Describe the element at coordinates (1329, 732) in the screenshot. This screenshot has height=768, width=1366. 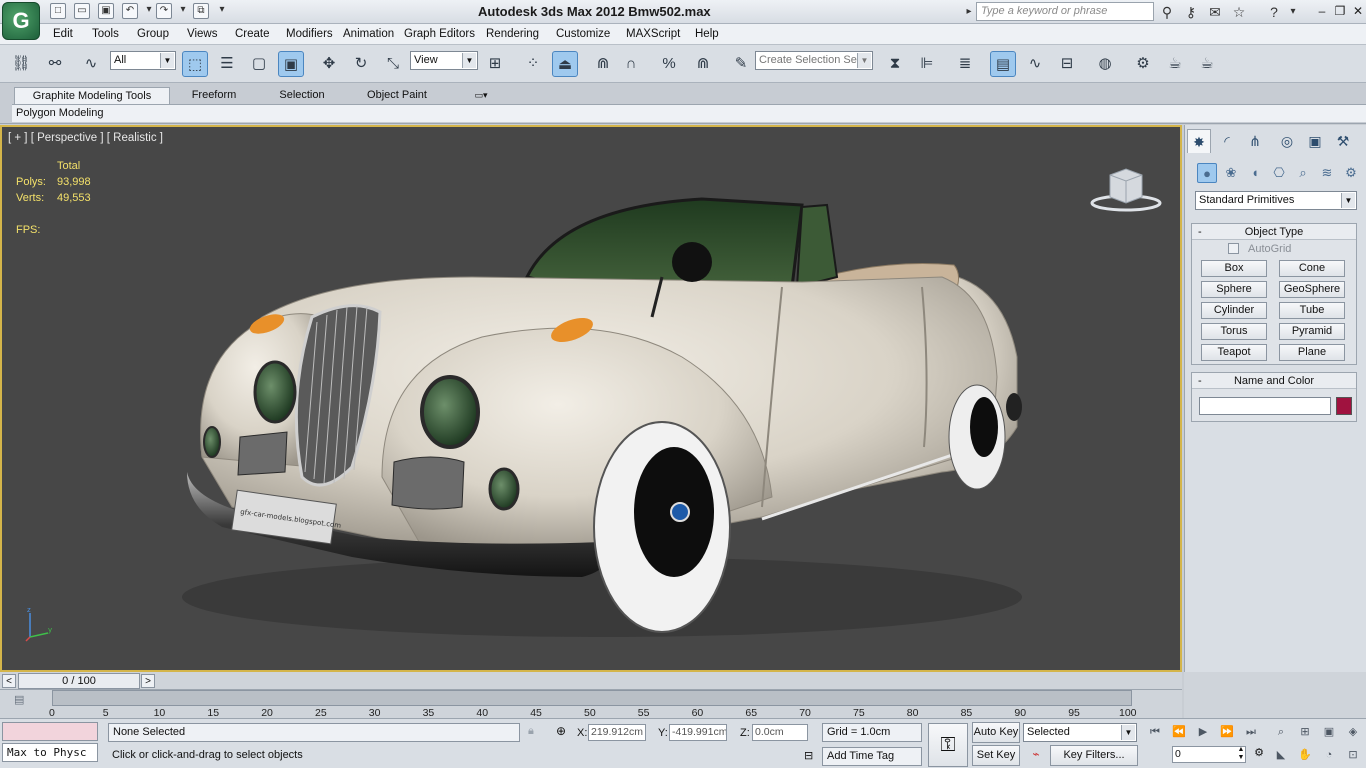
I see `zoom-extents-icon: ▣` at that location.